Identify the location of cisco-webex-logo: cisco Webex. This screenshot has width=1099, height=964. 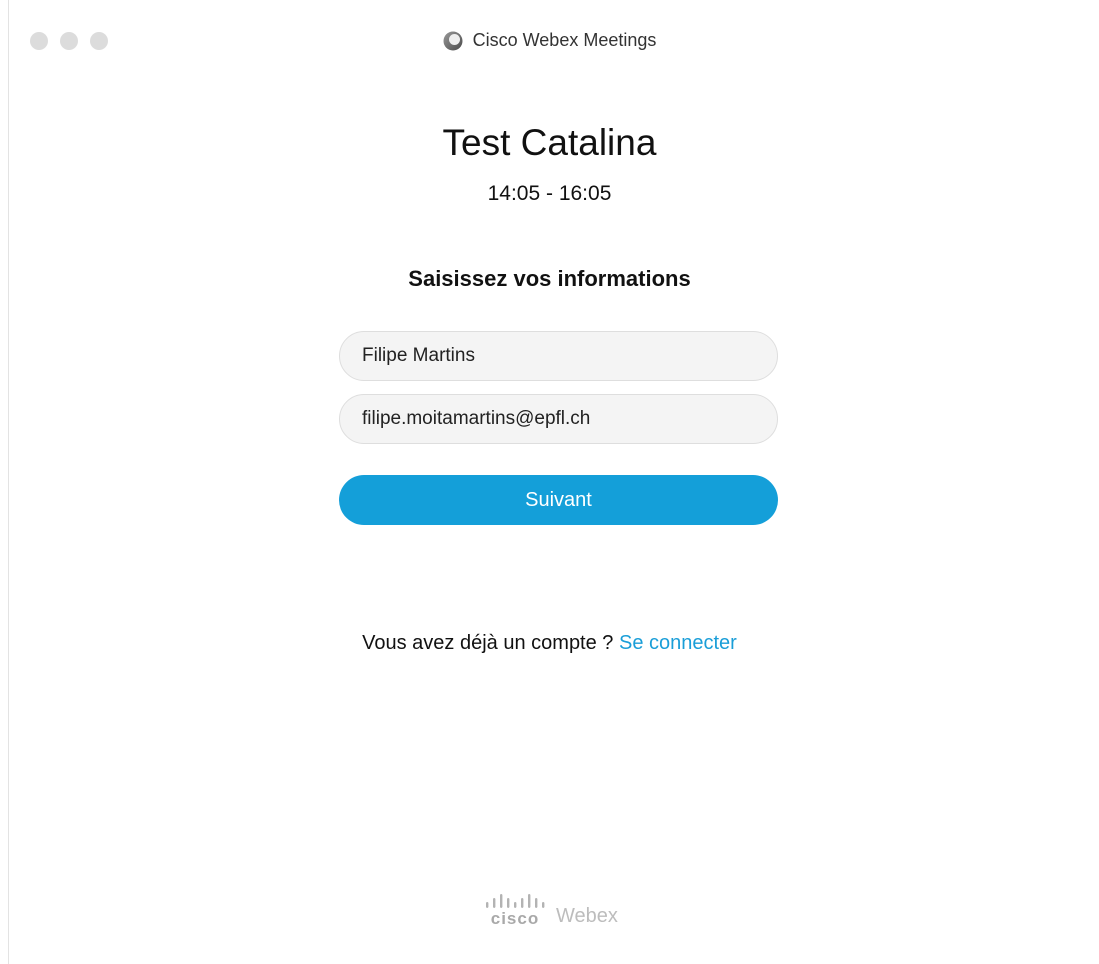
(551, 910).